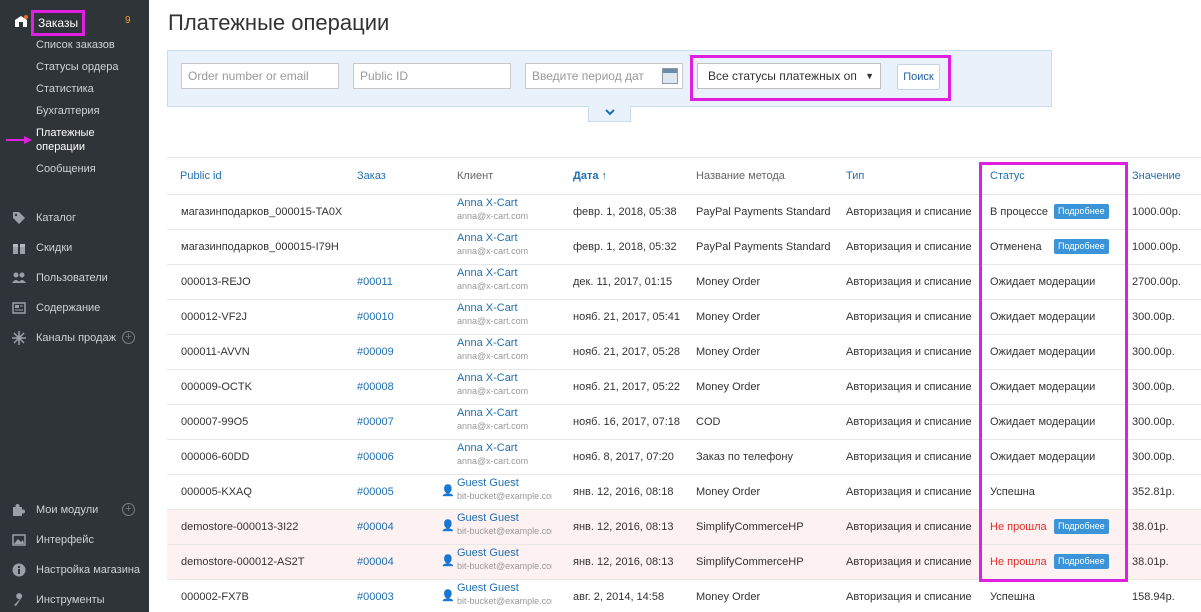  I want to click on header-type: Тип, so click(855, 176).